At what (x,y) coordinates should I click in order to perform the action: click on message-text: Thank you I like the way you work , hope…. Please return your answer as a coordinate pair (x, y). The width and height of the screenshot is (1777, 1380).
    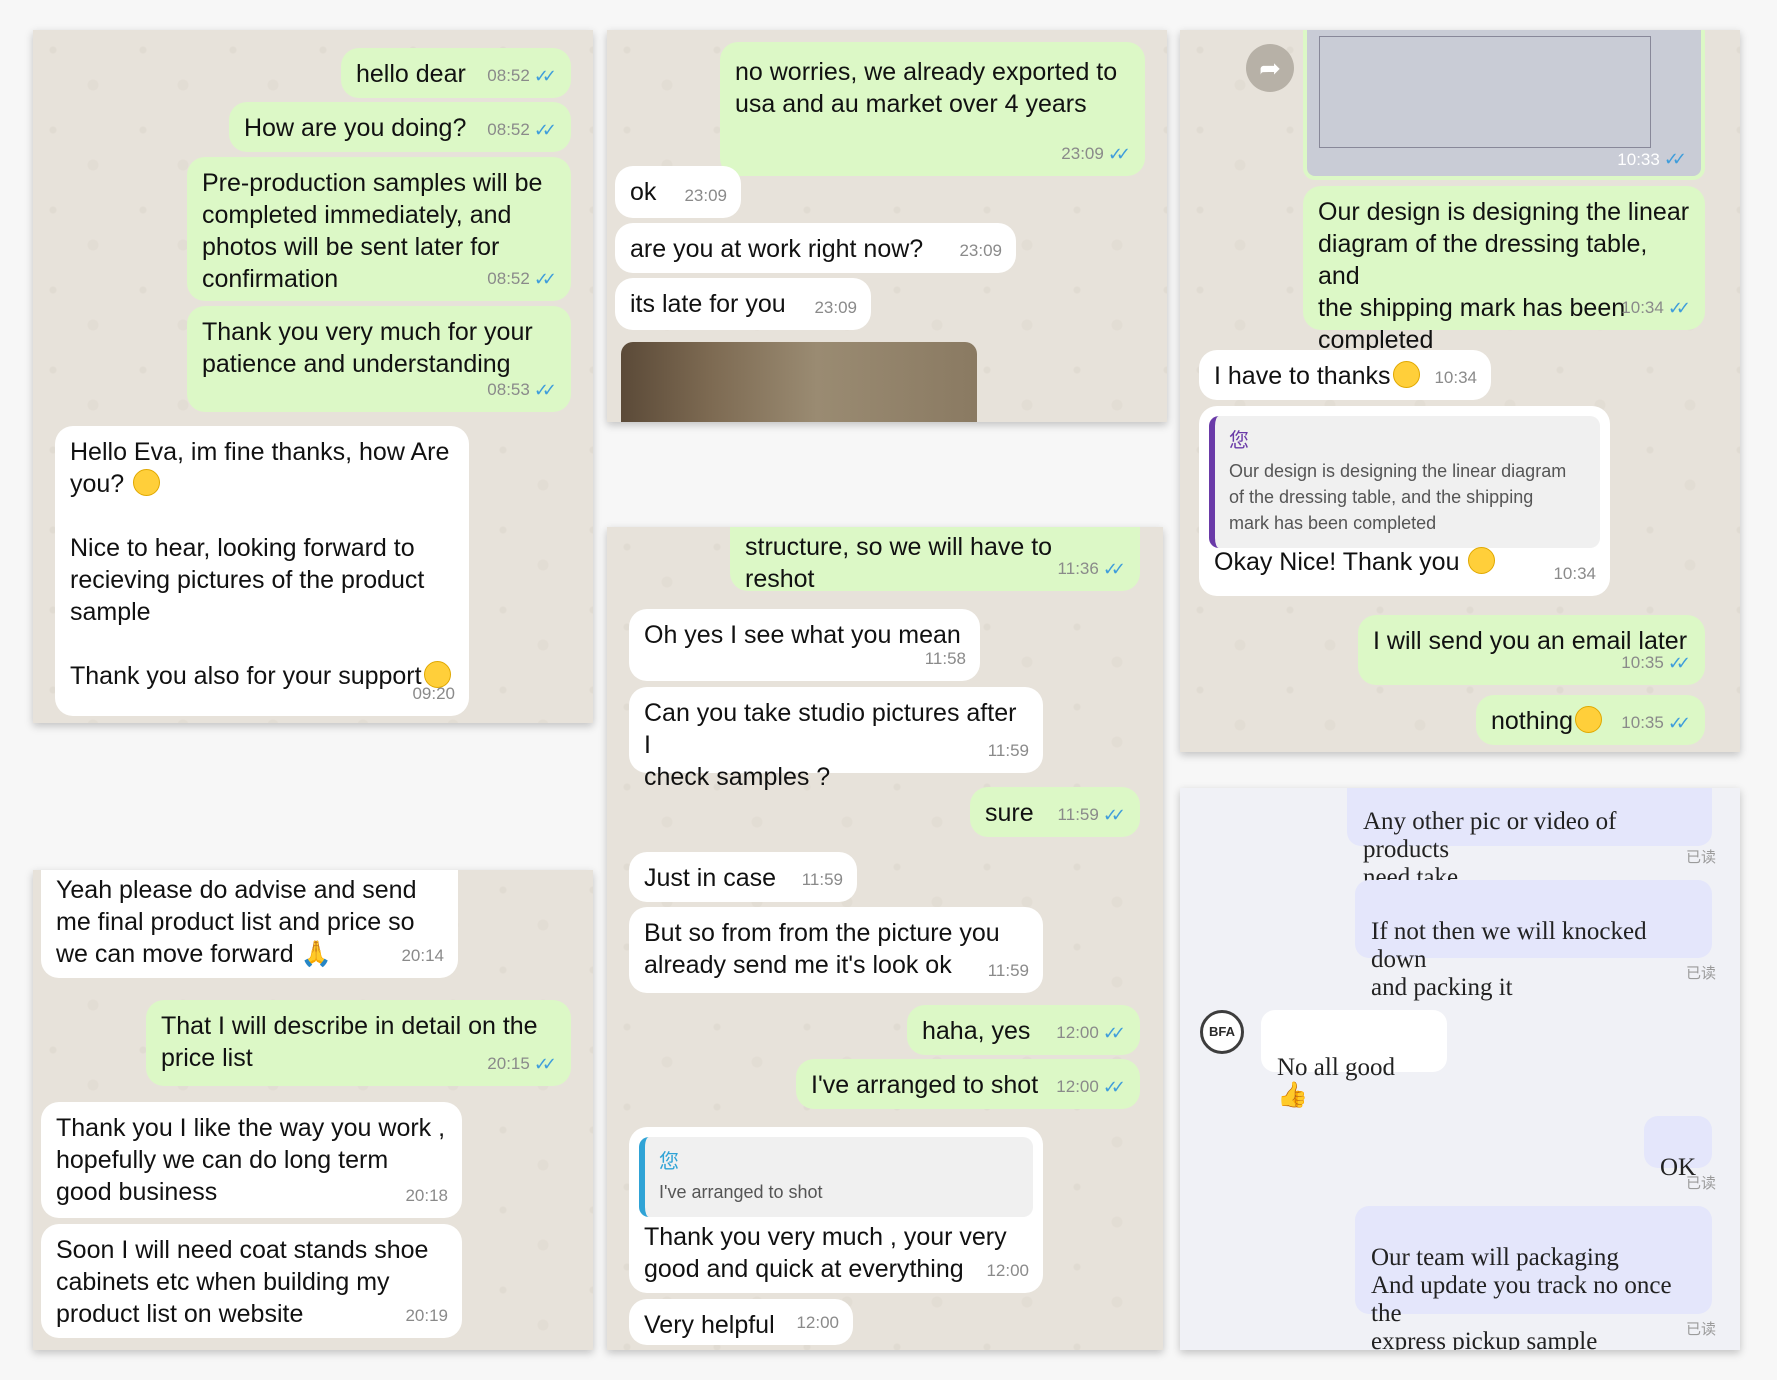
    Looking at the image, I should click on (251, 1160).